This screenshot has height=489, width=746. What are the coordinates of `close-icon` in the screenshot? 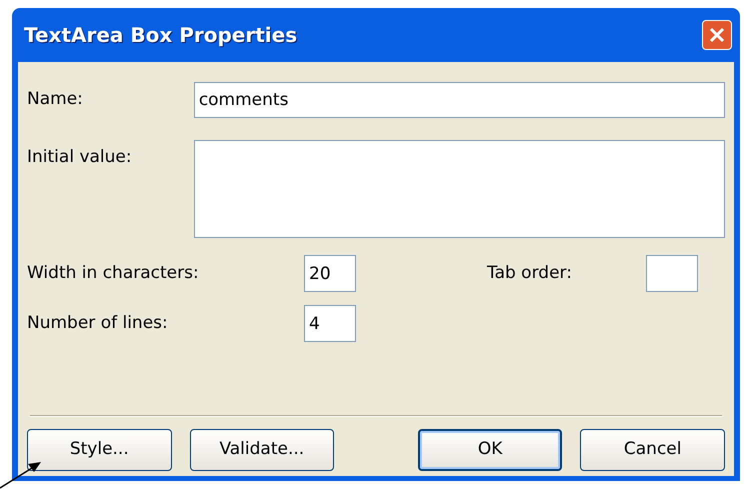 It's located at (717, 35).